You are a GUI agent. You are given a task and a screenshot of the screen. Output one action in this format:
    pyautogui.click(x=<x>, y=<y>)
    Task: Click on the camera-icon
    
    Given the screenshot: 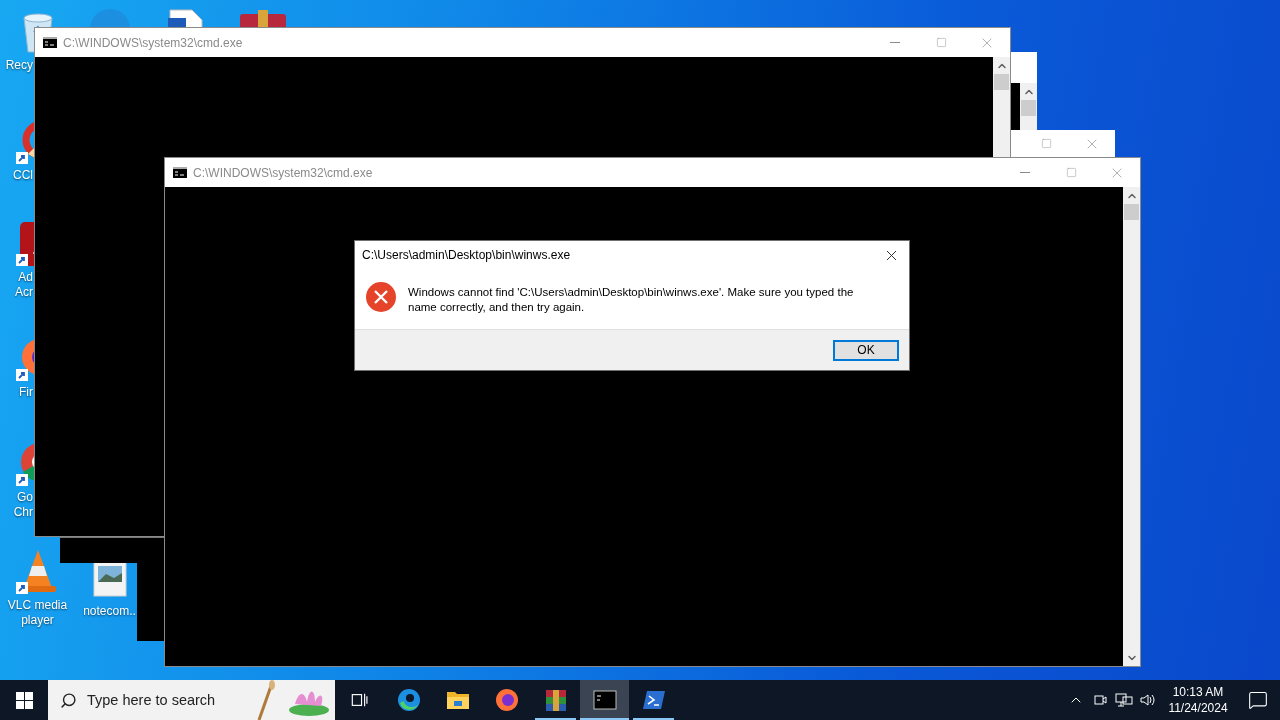 What is the action you would take?
    pyautogui.click(x=1100, y=700)
    